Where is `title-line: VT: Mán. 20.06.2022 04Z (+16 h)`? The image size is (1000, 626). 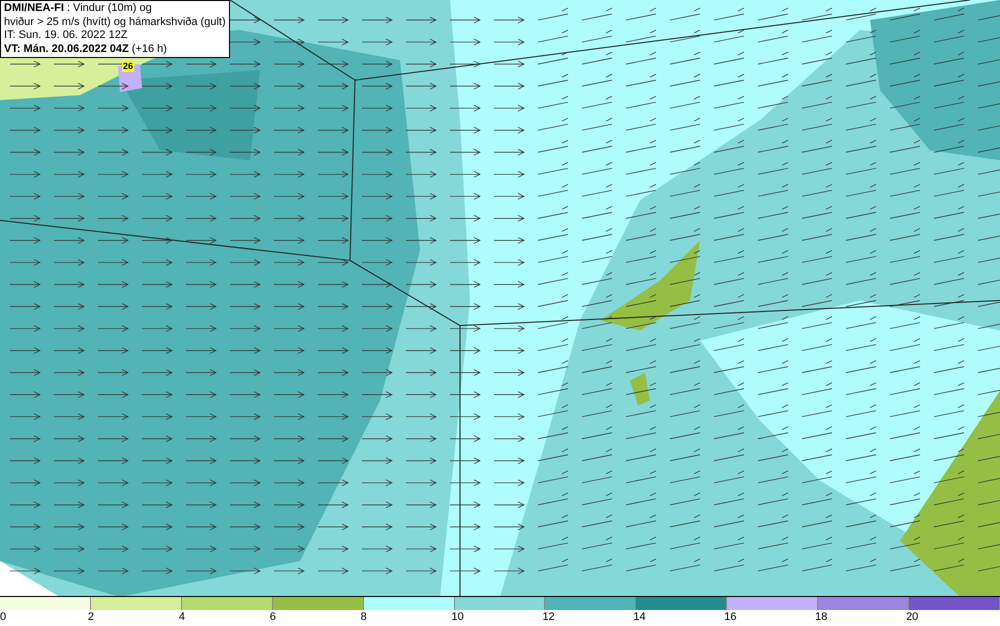 title-line: VT: Mán. 20.06.2022 04Z (+16 h) is located at coordinates (86, 49).